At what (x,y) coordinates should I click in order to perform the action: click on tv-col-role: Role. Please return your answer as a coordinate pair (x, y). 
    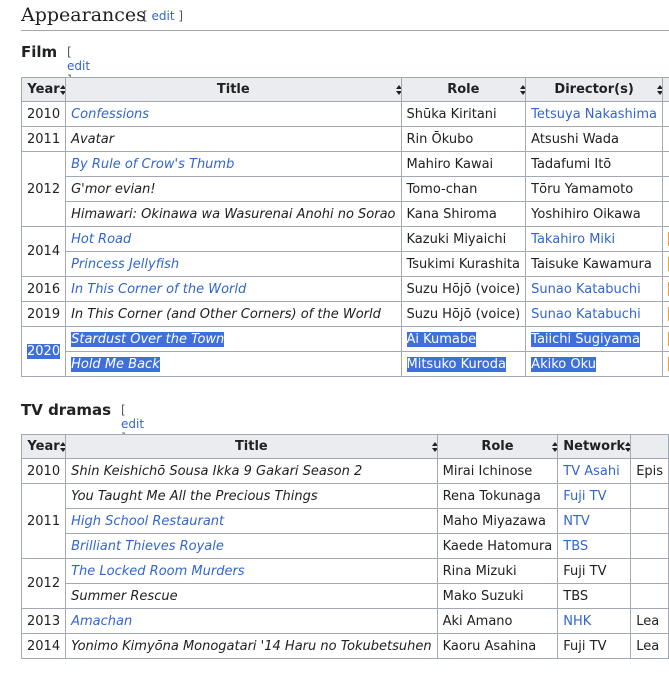
    Looking at the image, I should click on (497, 446).